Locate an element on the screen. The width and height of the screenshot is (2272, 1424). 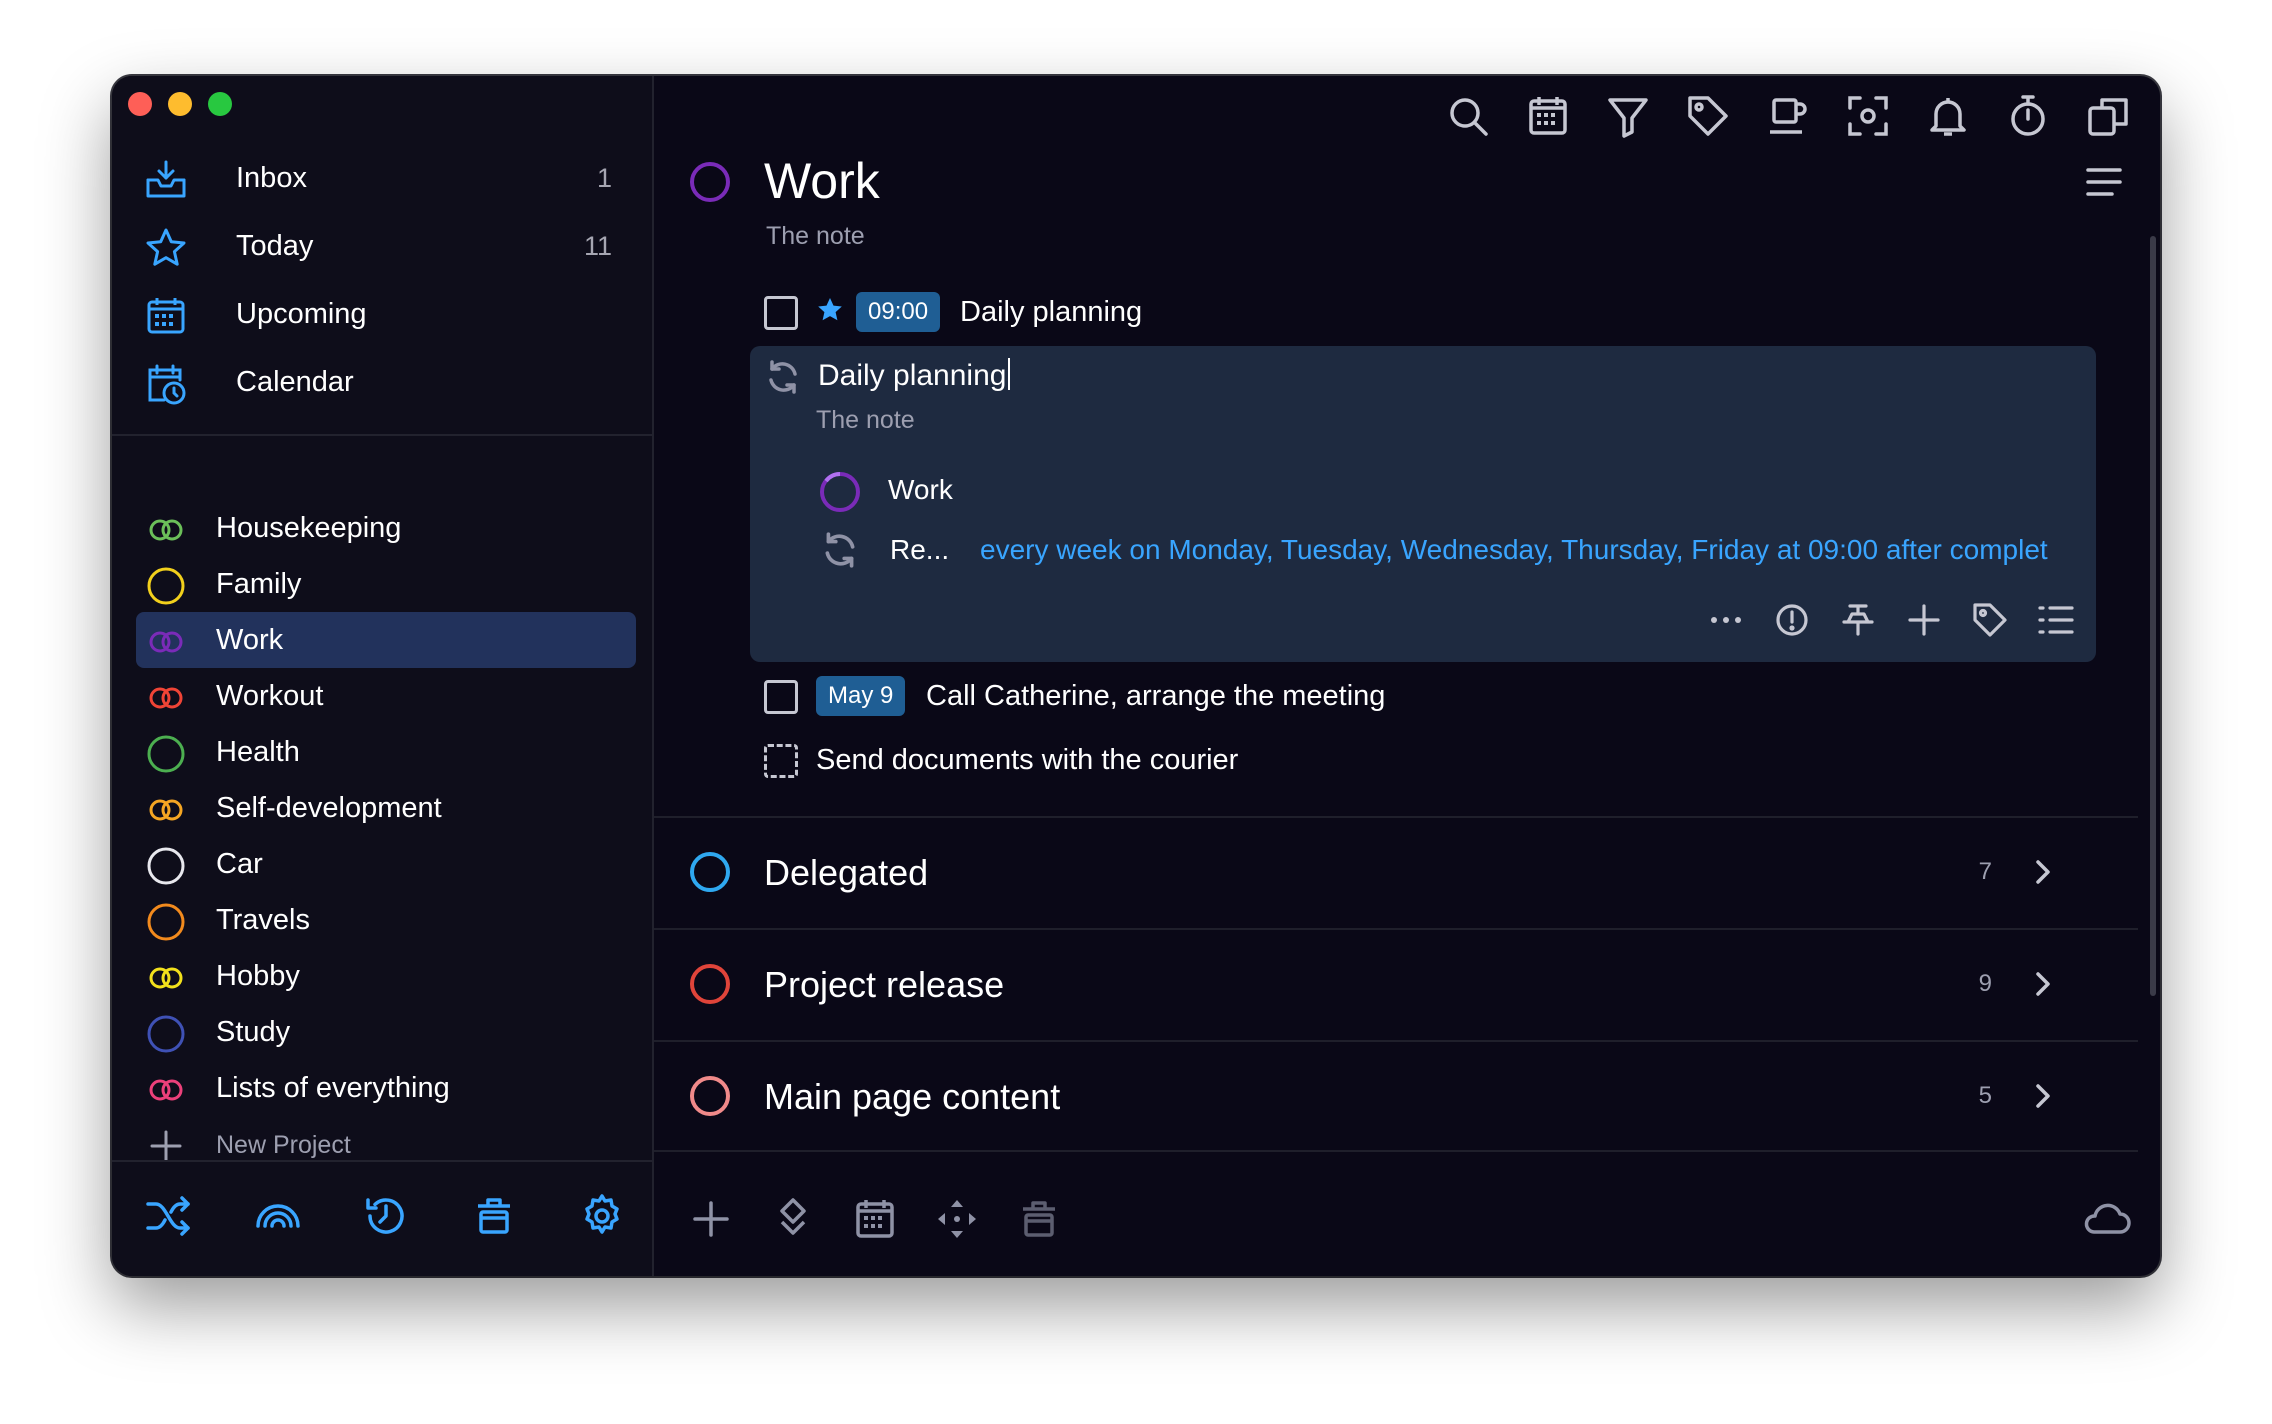
date-badge: May 9 is located at coordinates (861, 696).